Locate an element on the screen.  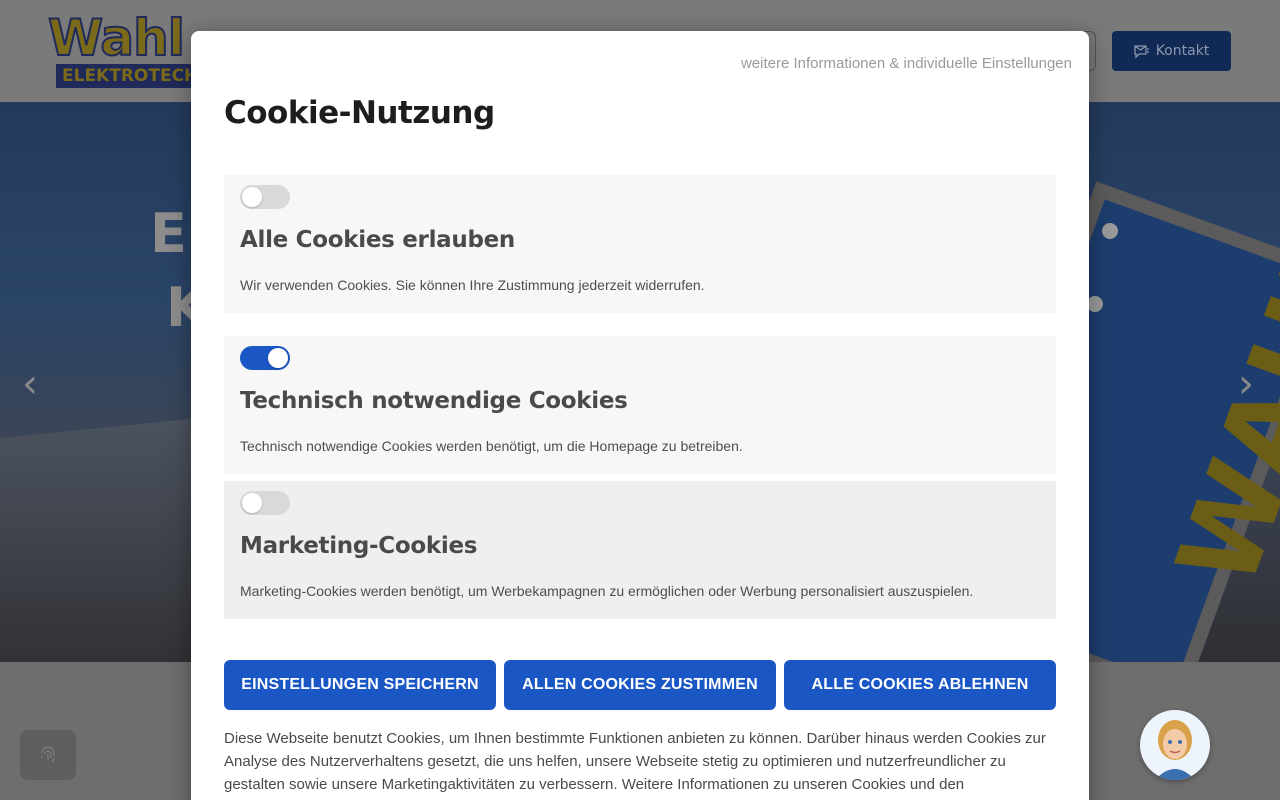
carousel-next-icon: › is located at coordinates (1246, 384).